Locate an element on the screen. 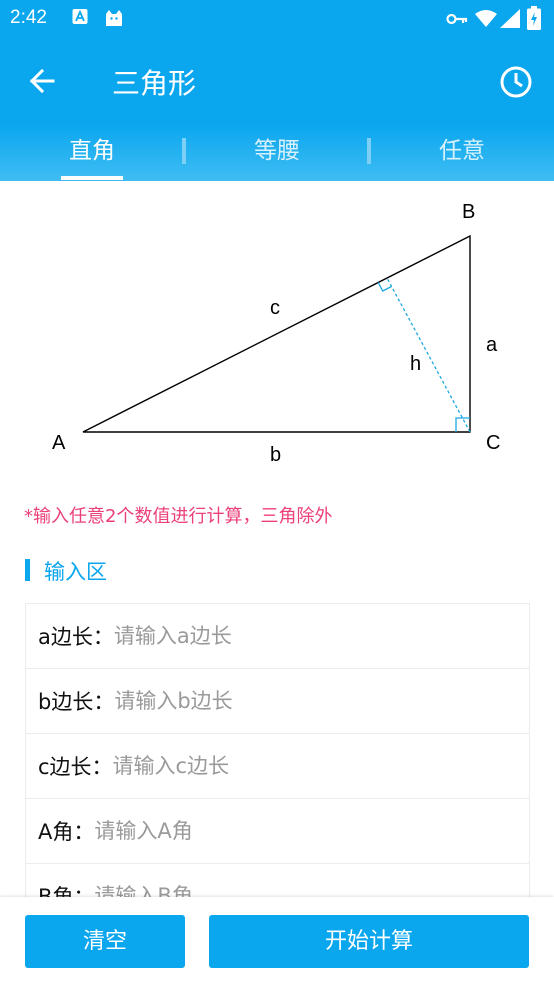  notification-a-icon is located at coordinates (80, 19).